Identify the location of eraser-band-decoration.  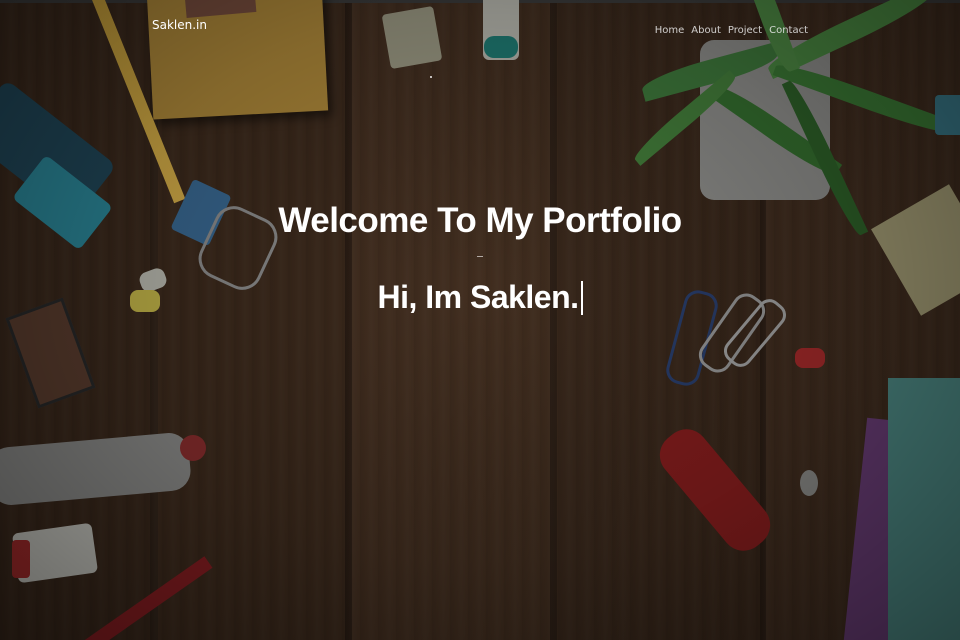
(21, 559).